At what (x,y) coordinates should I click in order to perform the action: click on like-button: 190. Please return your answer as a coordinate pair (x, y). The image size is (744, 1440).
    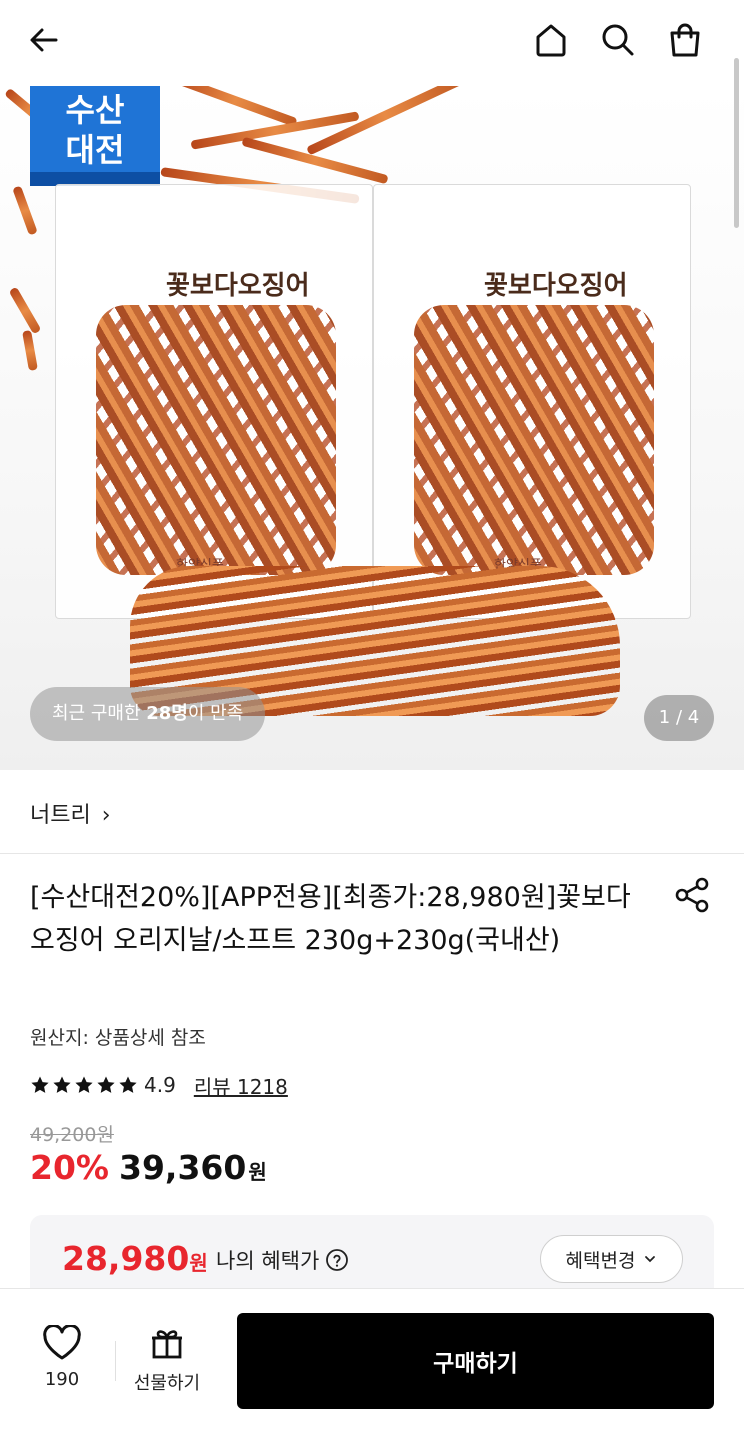
    Looking at the image, I should click on (62, 1362).